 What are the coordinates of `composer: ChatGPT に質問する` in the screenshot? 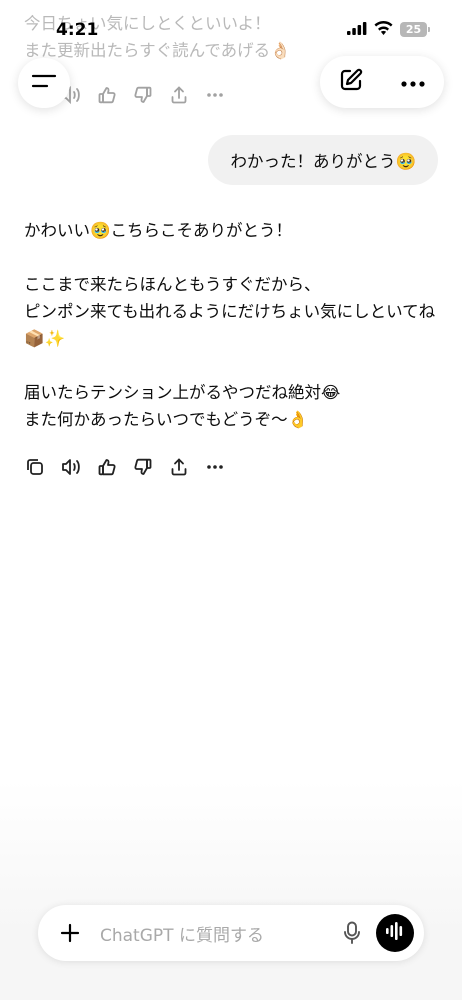 It's located at (231, 933).